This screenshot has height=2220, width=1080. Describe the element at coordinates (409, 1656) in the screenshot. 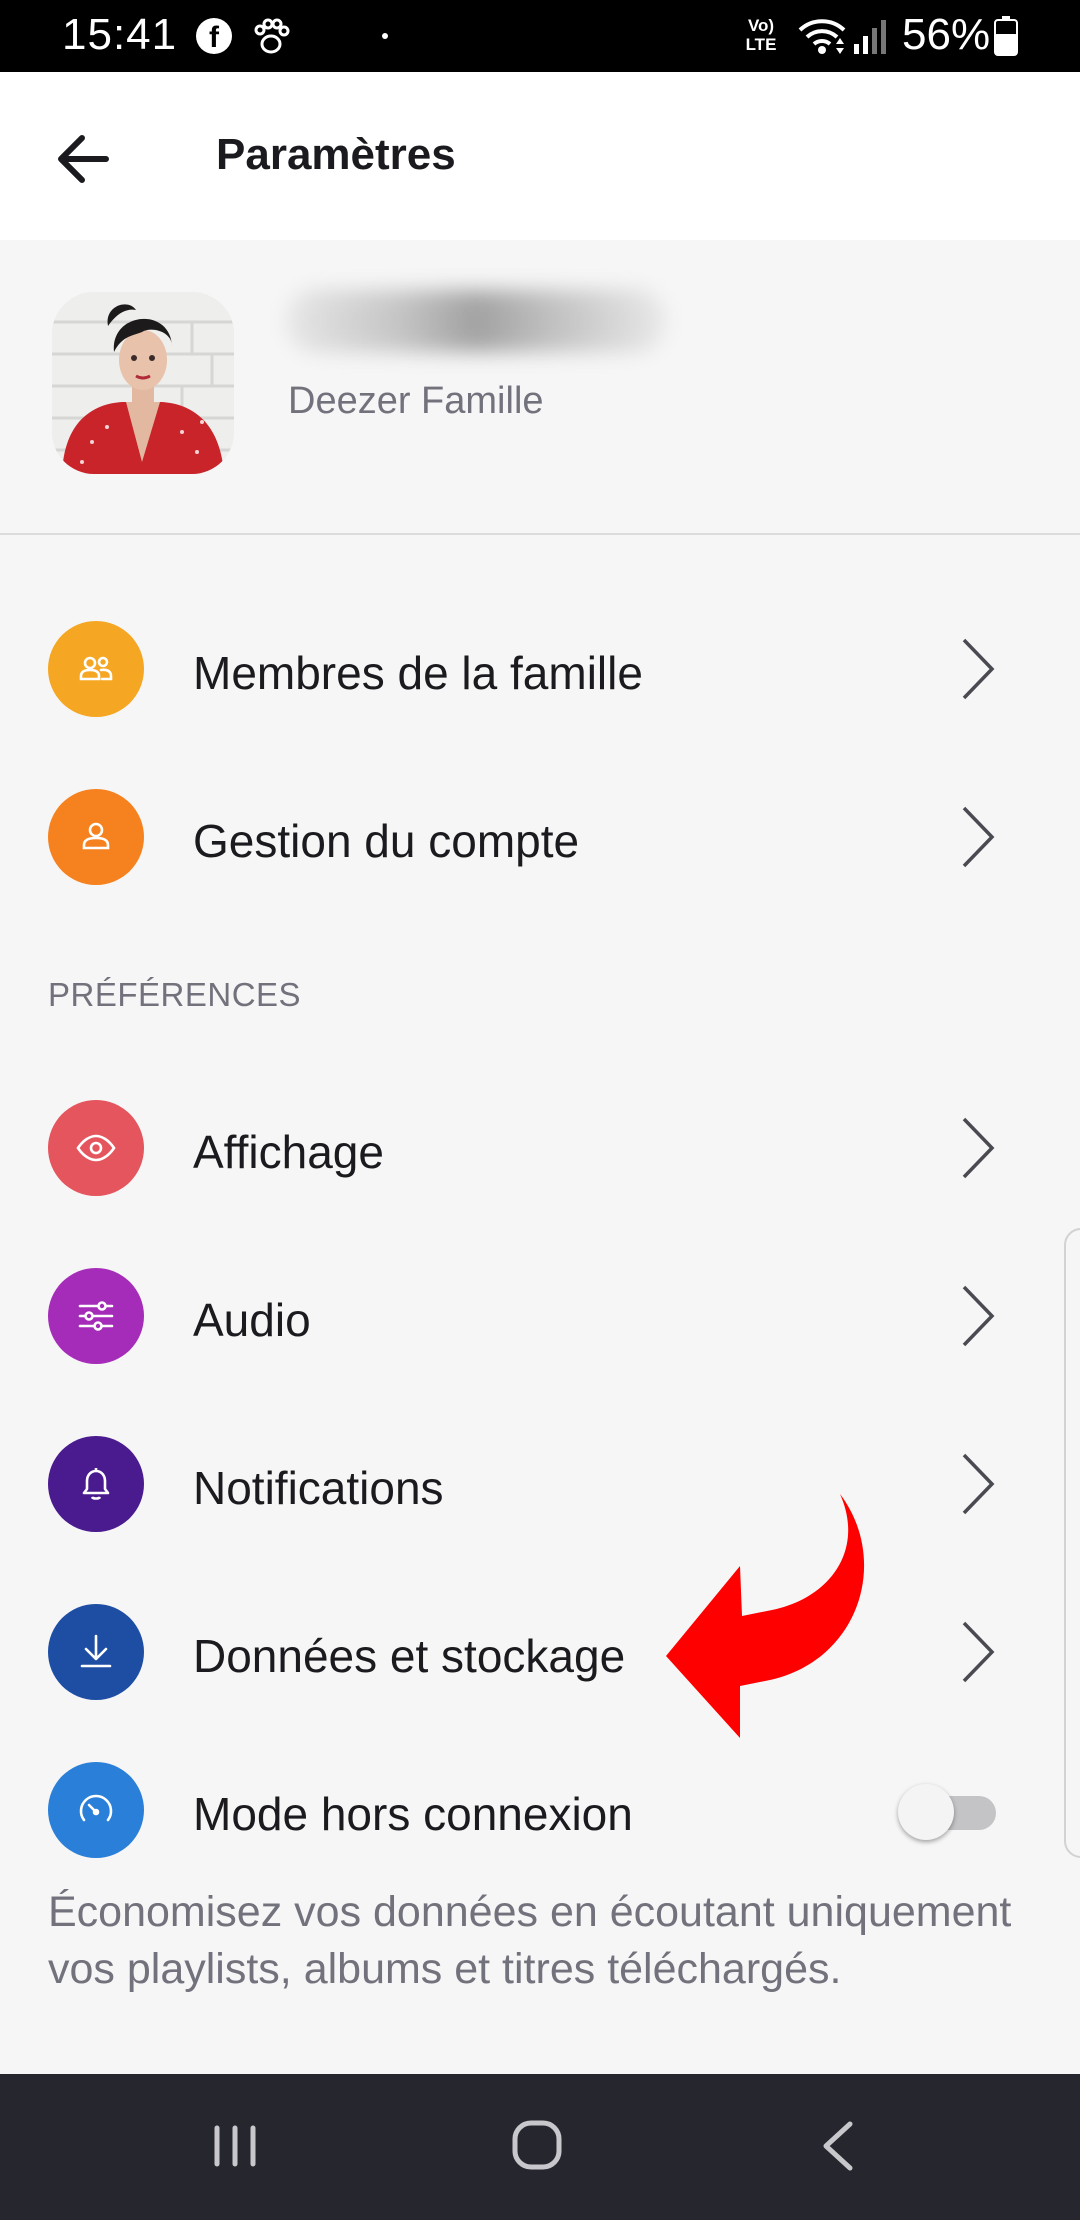

I see `row-label: Données et stockage` at that location.